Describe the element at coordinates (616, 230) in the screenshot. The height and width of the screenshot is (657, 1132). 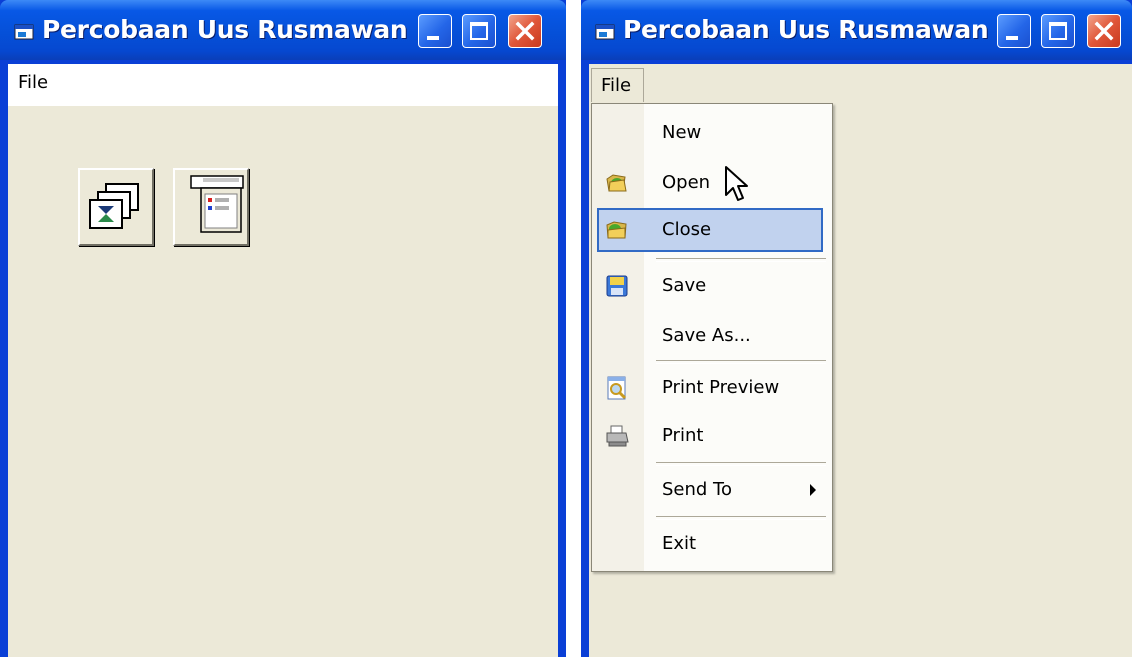
I see `close-folder-icon` at that location.